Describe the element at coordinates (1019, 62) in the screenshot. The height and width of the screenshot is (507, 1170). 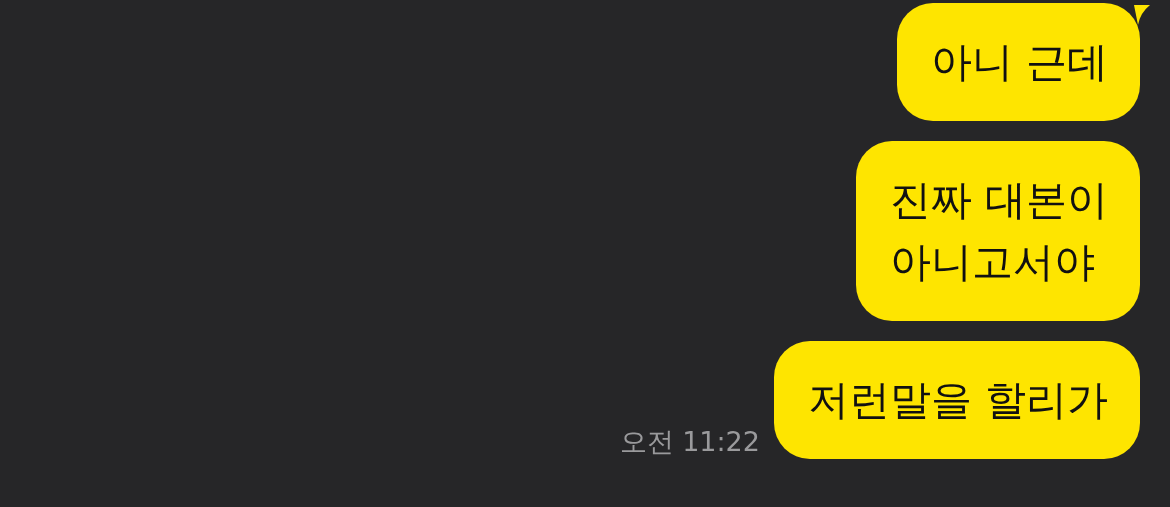
I see `message-text: 아니 근데` at that location.